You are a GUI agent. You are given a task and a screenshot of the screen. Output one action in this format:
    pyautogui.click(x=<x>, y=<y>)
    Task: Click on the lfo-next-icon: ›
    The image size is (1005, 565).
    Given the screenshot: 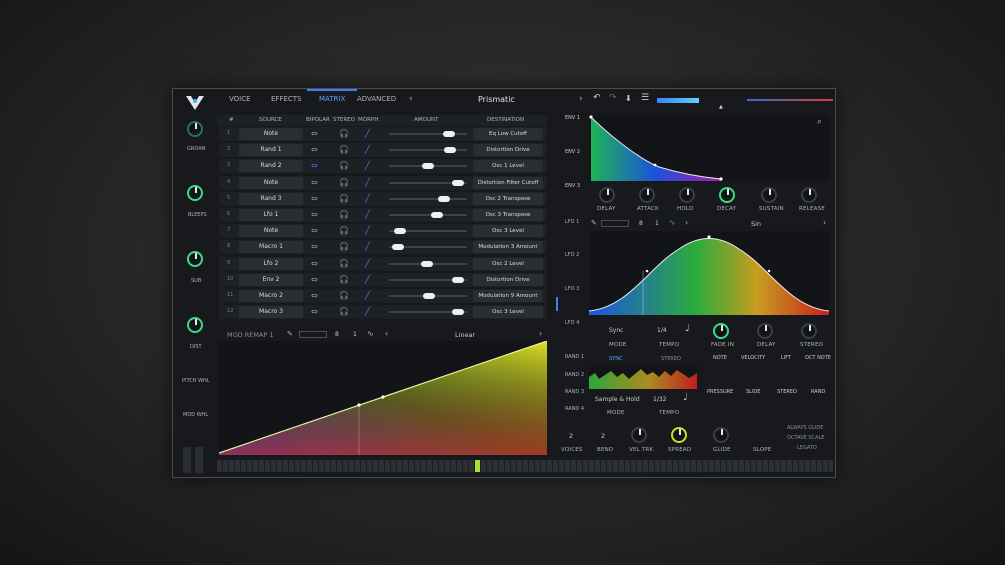 What is the action you would take?
    pyautogui.click(x=824, y=222)
    